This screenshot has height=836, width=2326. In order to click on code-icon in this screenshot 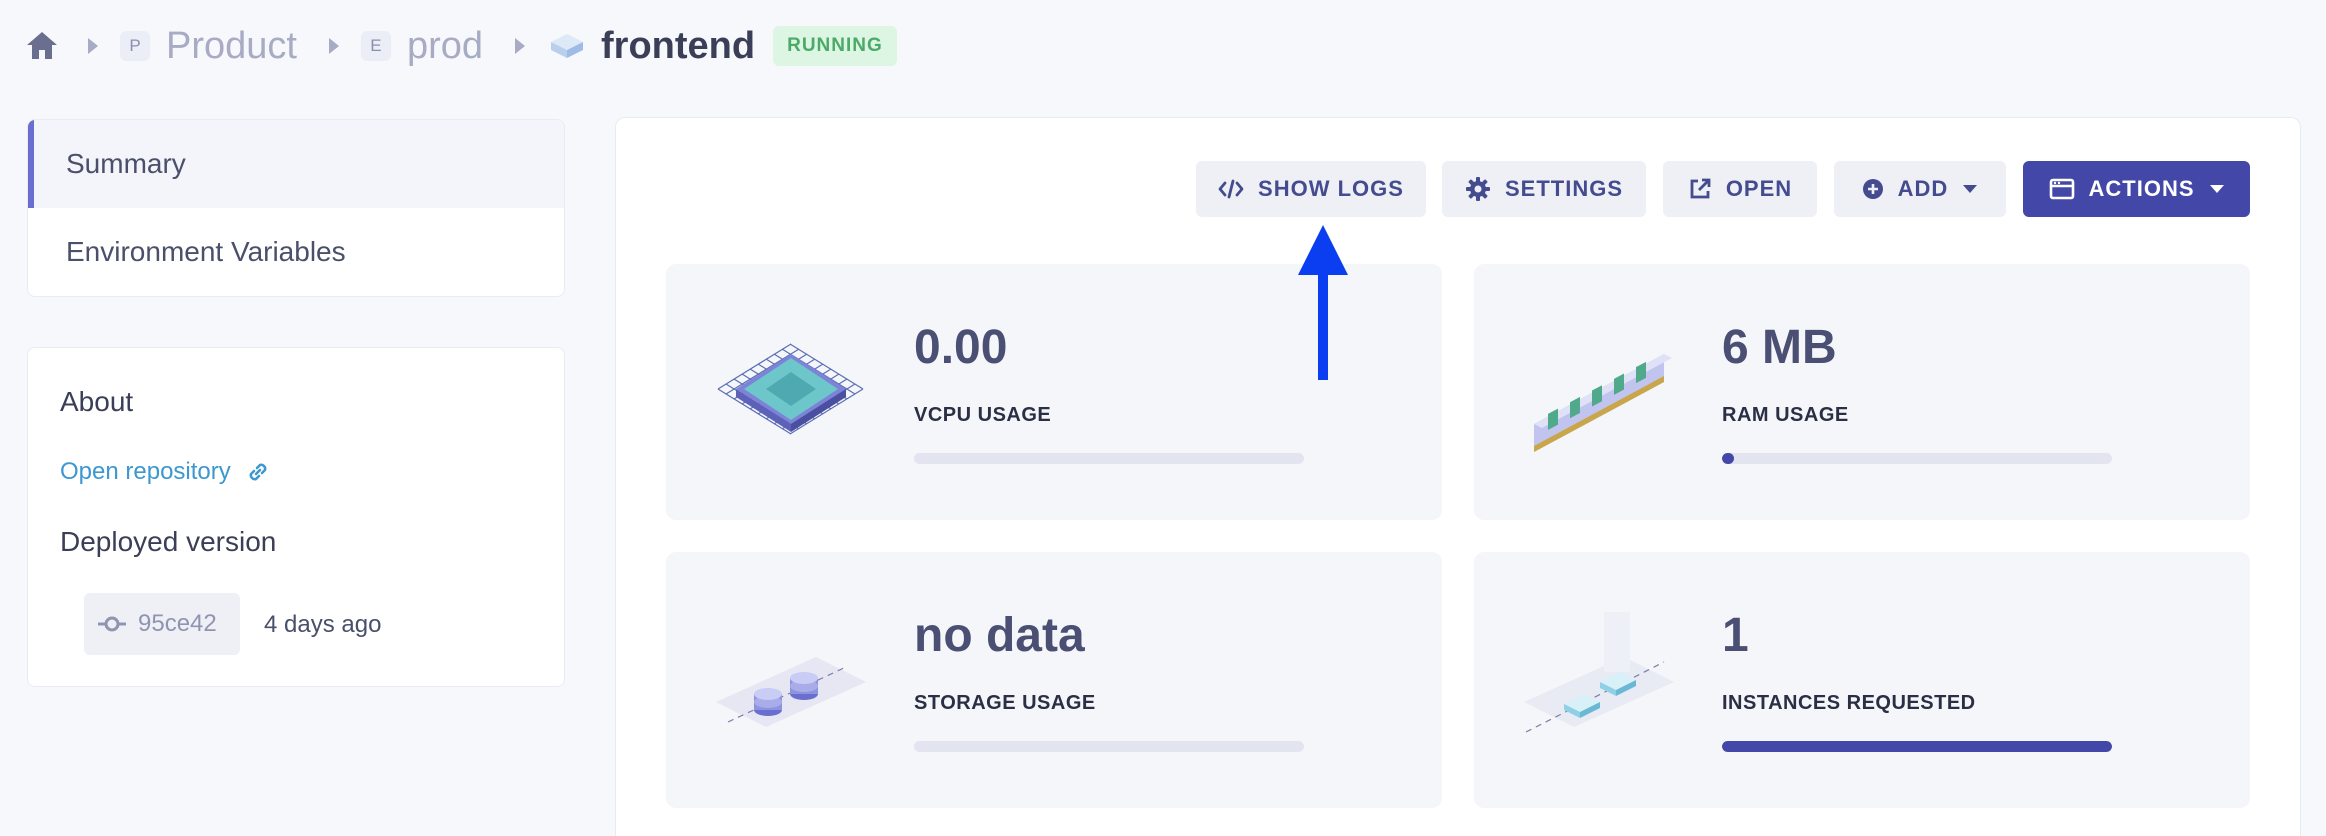, I will do `click(1231, 189)`.